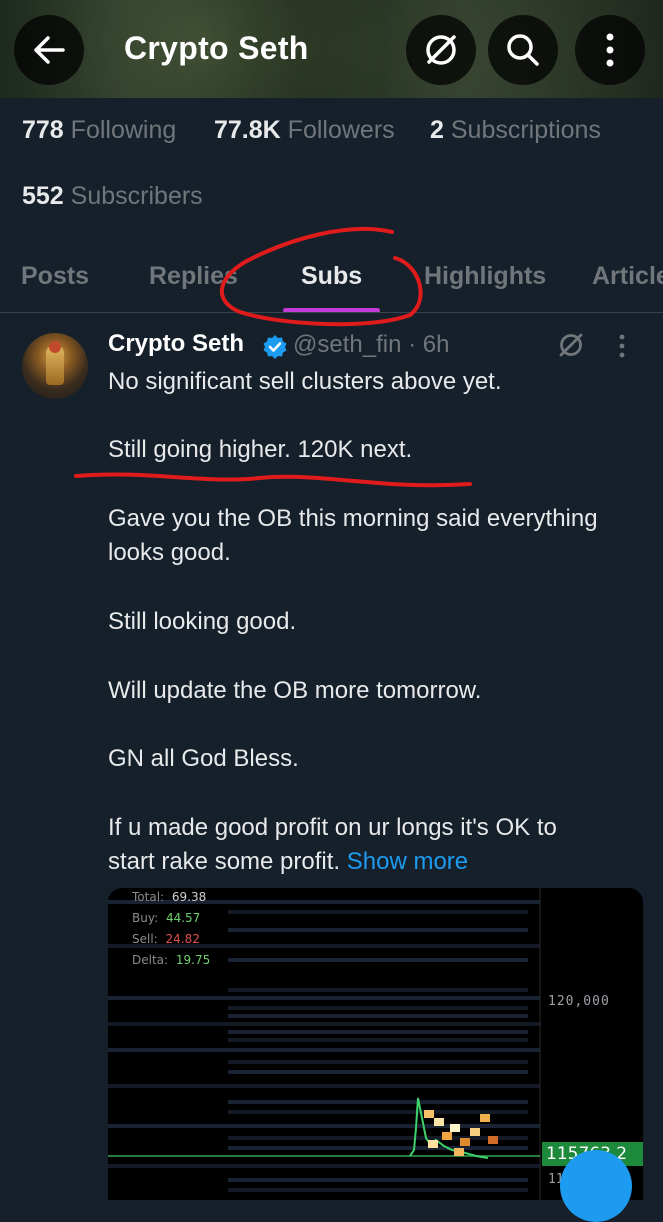 The width and height of the screenshot is (663, 1222). Describe the element at coordinates (202, 621) in the screenshot. I see `post-text-line: Still looking good.` at that location.